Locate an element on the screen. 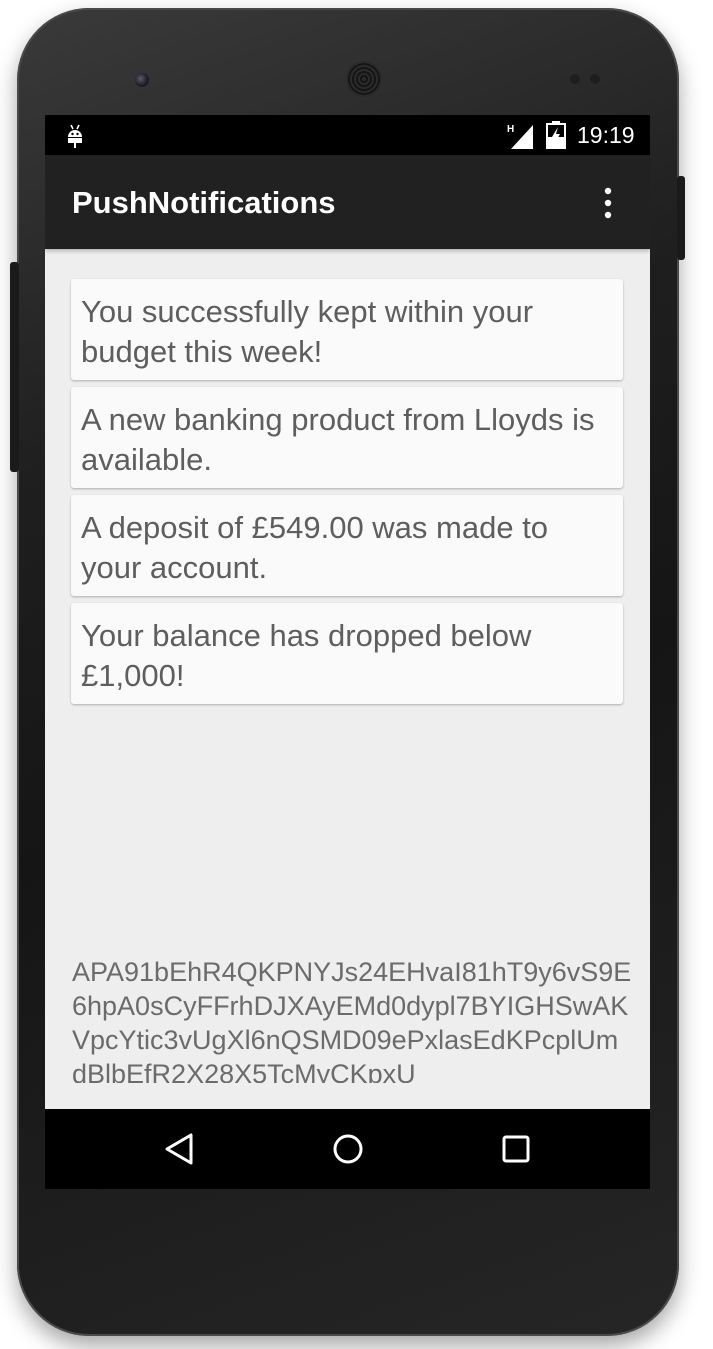 Image resolution: width=713 pixels, height=1349 pixels. notification-card: Your balance has dropped below £1,000! is located at coordinates (347, 653).